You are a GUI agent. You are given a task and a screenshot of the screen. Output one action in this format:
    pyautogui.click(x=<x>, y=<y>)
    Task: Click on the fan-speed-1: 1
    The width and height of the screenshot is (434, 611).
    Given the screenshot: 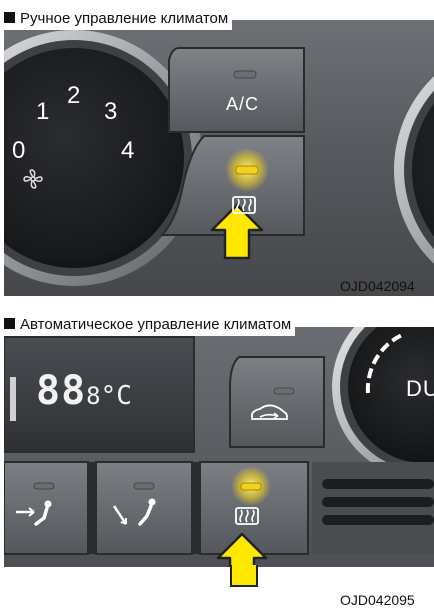 What is the action you would take?
    pyautogui.click(x=43, y=111)
    